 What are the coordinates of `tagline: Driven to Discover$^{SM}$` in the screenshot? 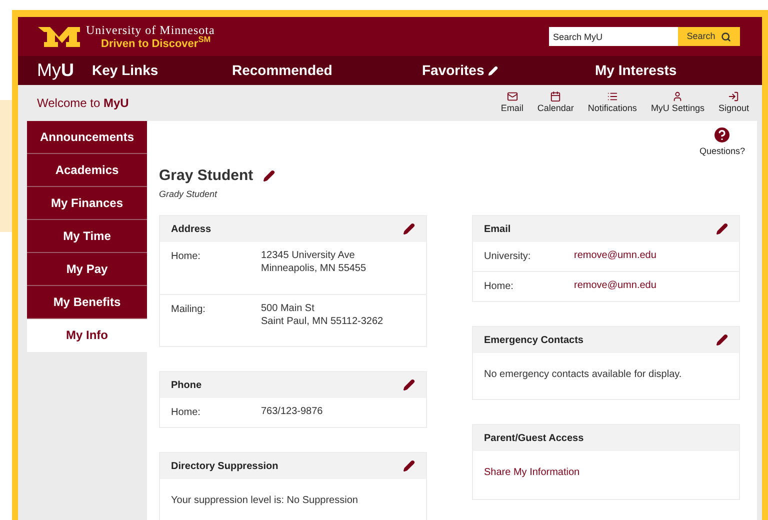 It's located at (156, 44).